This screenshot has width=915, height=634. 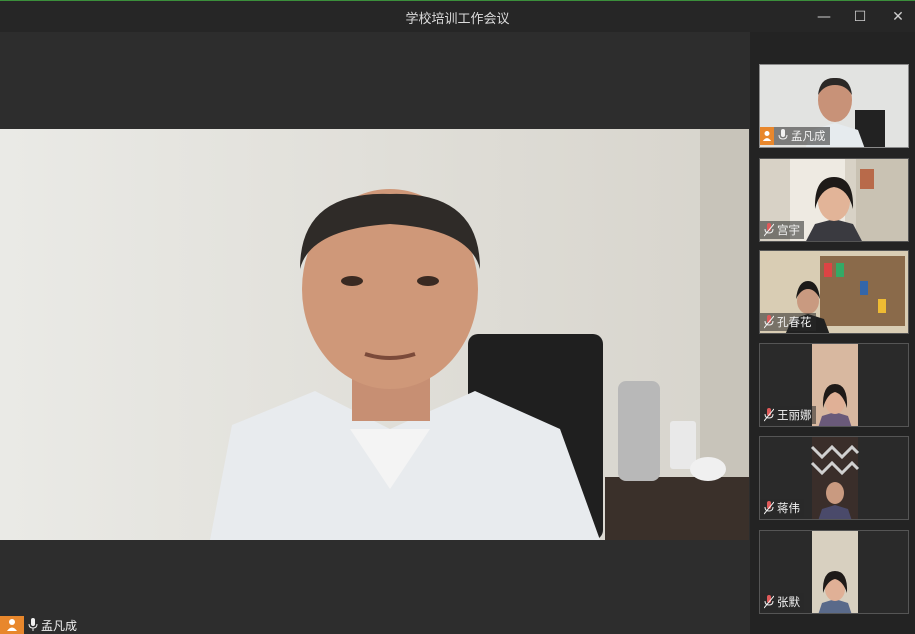 I want to click on main-speaker-label: 孟凡成, so click(x=38, y=625).